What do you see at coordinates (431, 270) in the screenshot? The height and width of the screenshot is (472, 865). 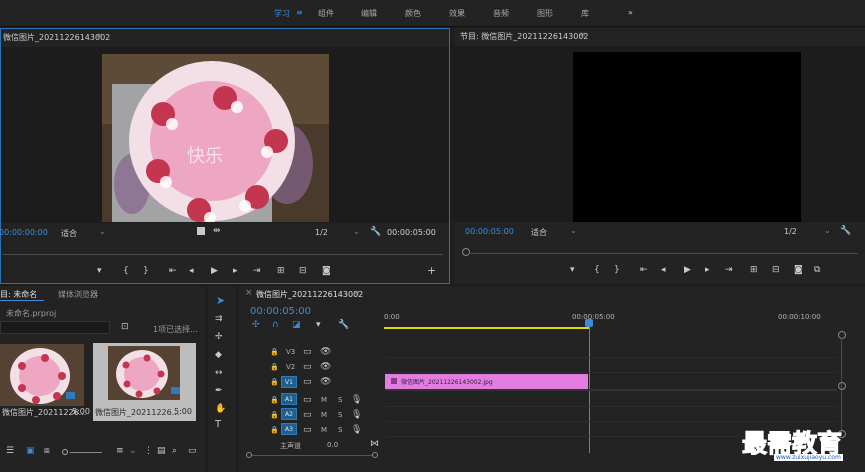 I see `add-button-icon: +` at bounding box center [431, 270].